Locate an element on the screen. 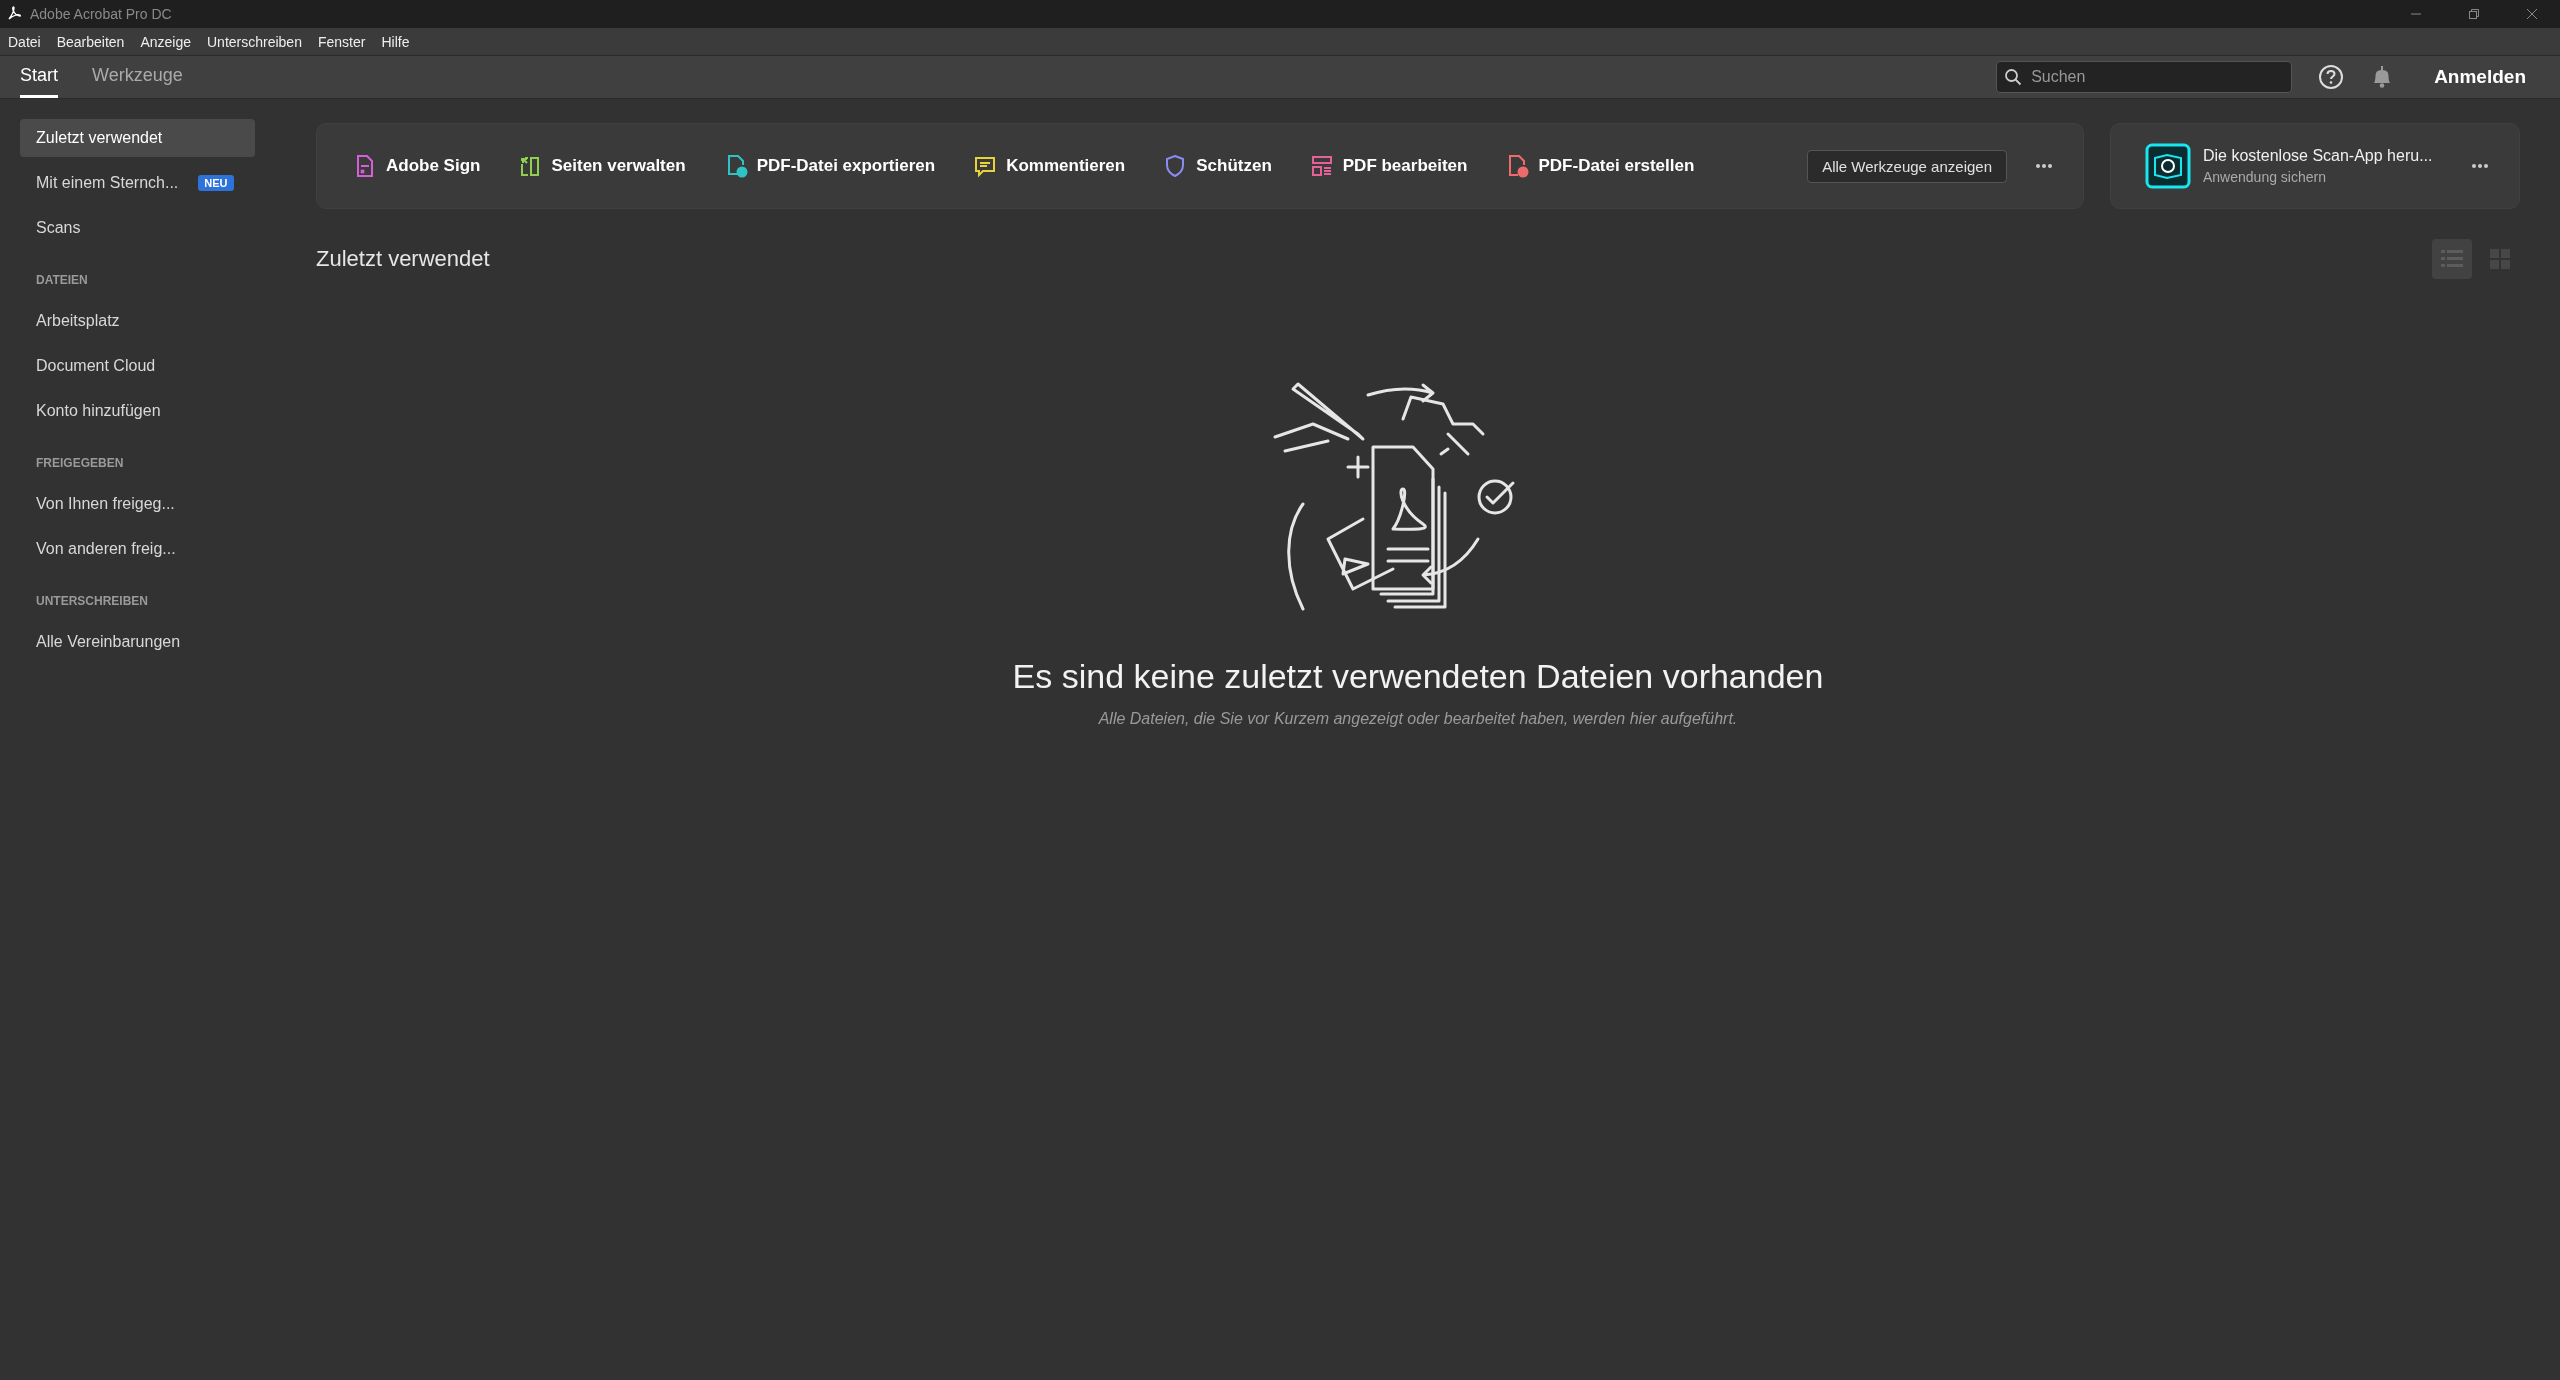 Image resolution: width=2560 pixels, height=1380 pixels. app-logo-icon is located at coordinates (14, 14).